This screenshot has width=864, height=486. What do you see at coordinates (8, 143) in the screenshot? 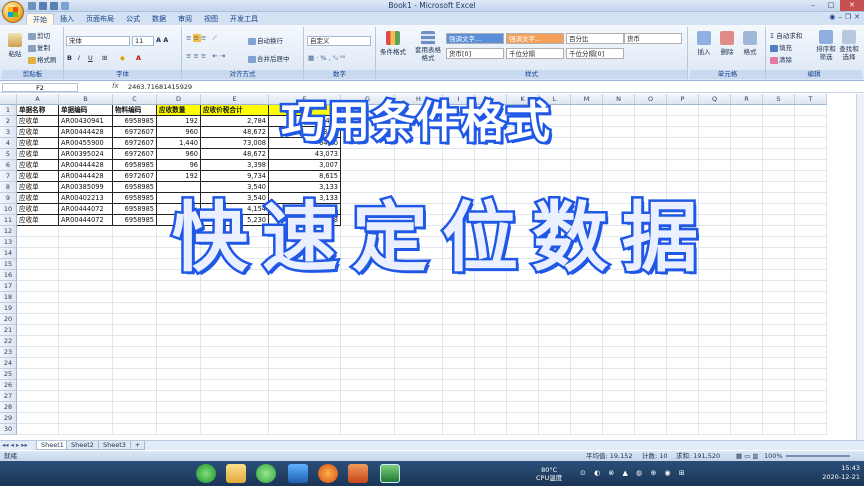
I see `row-header: 4` at bounding box center [8, 143].